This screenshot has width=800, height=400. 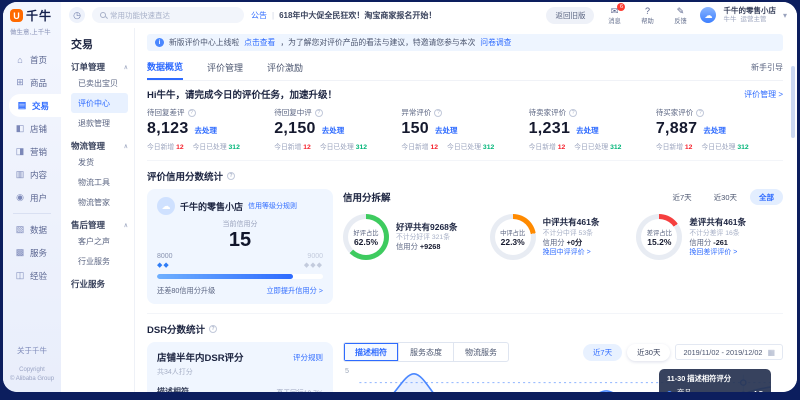 What do you see at coordinates (99, 162) in the screenshot?
I see `submenu-item-shipping: 发货` at bounding box center [99, 162].